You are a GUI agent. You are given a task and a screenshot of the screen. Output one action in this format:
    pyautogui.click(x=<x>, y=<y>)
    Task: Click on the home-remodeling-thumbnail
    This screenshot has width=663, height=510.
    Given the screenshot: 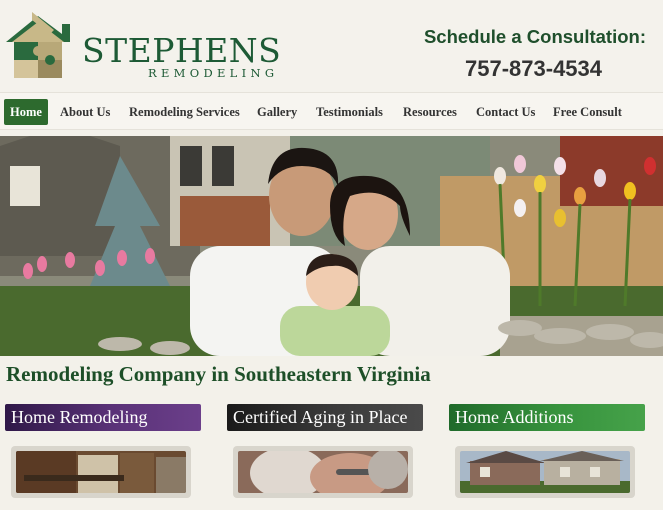 What is the action you would take?
    pyautogui.click(x=101, y=472)
    